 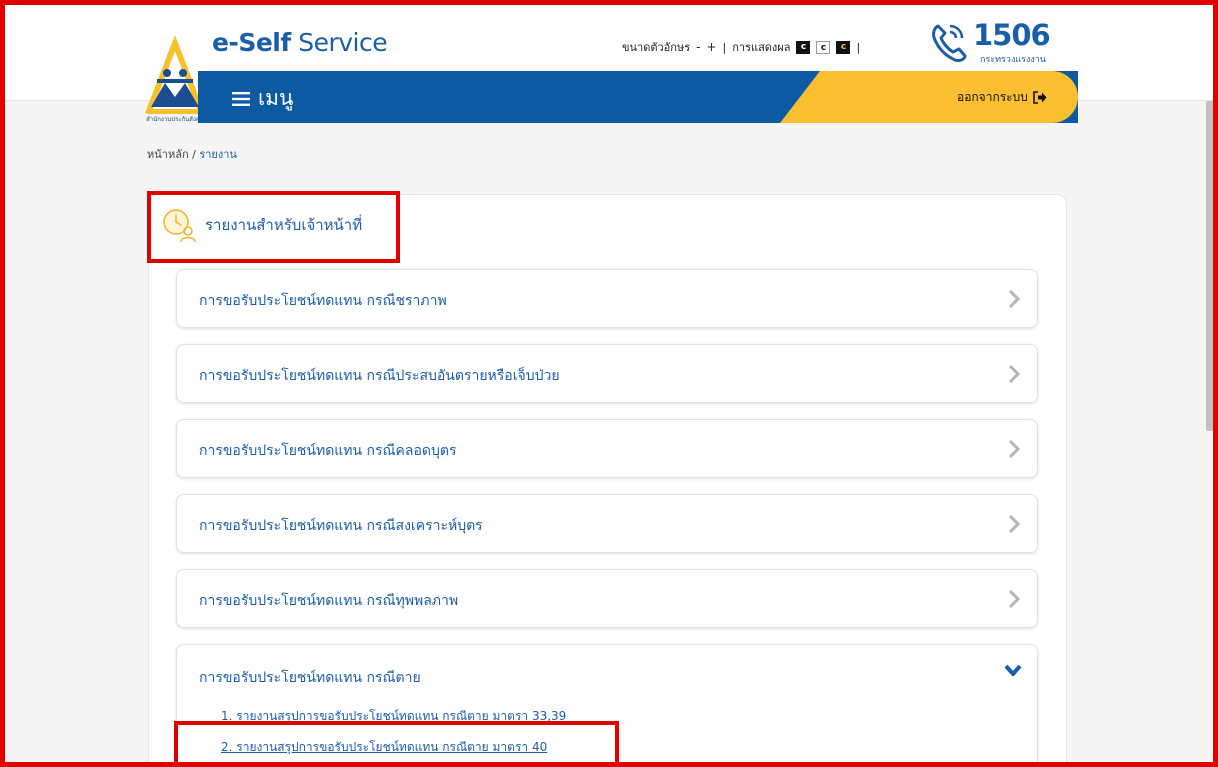 I want to click on chevron-down-icon, so click(x=1013, y=671).